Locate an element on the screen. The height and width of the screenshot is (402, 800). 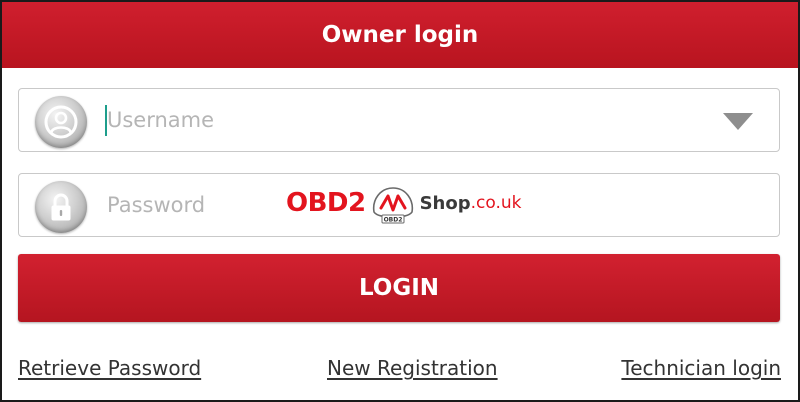
watermark-shop: Shop is located at coordinates (445, 203).